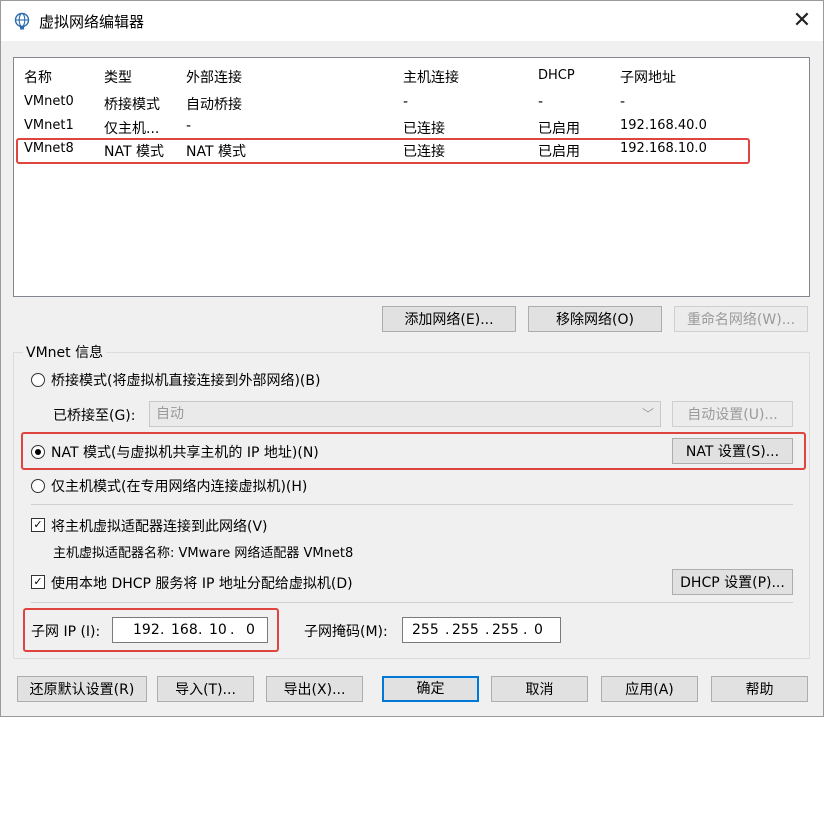 The height and width of the screenshot is (834, 824). Describe the element at coordinates (663, 125) in the screenshot. I see `cell-subnet: 192.168.40.0` at that location.